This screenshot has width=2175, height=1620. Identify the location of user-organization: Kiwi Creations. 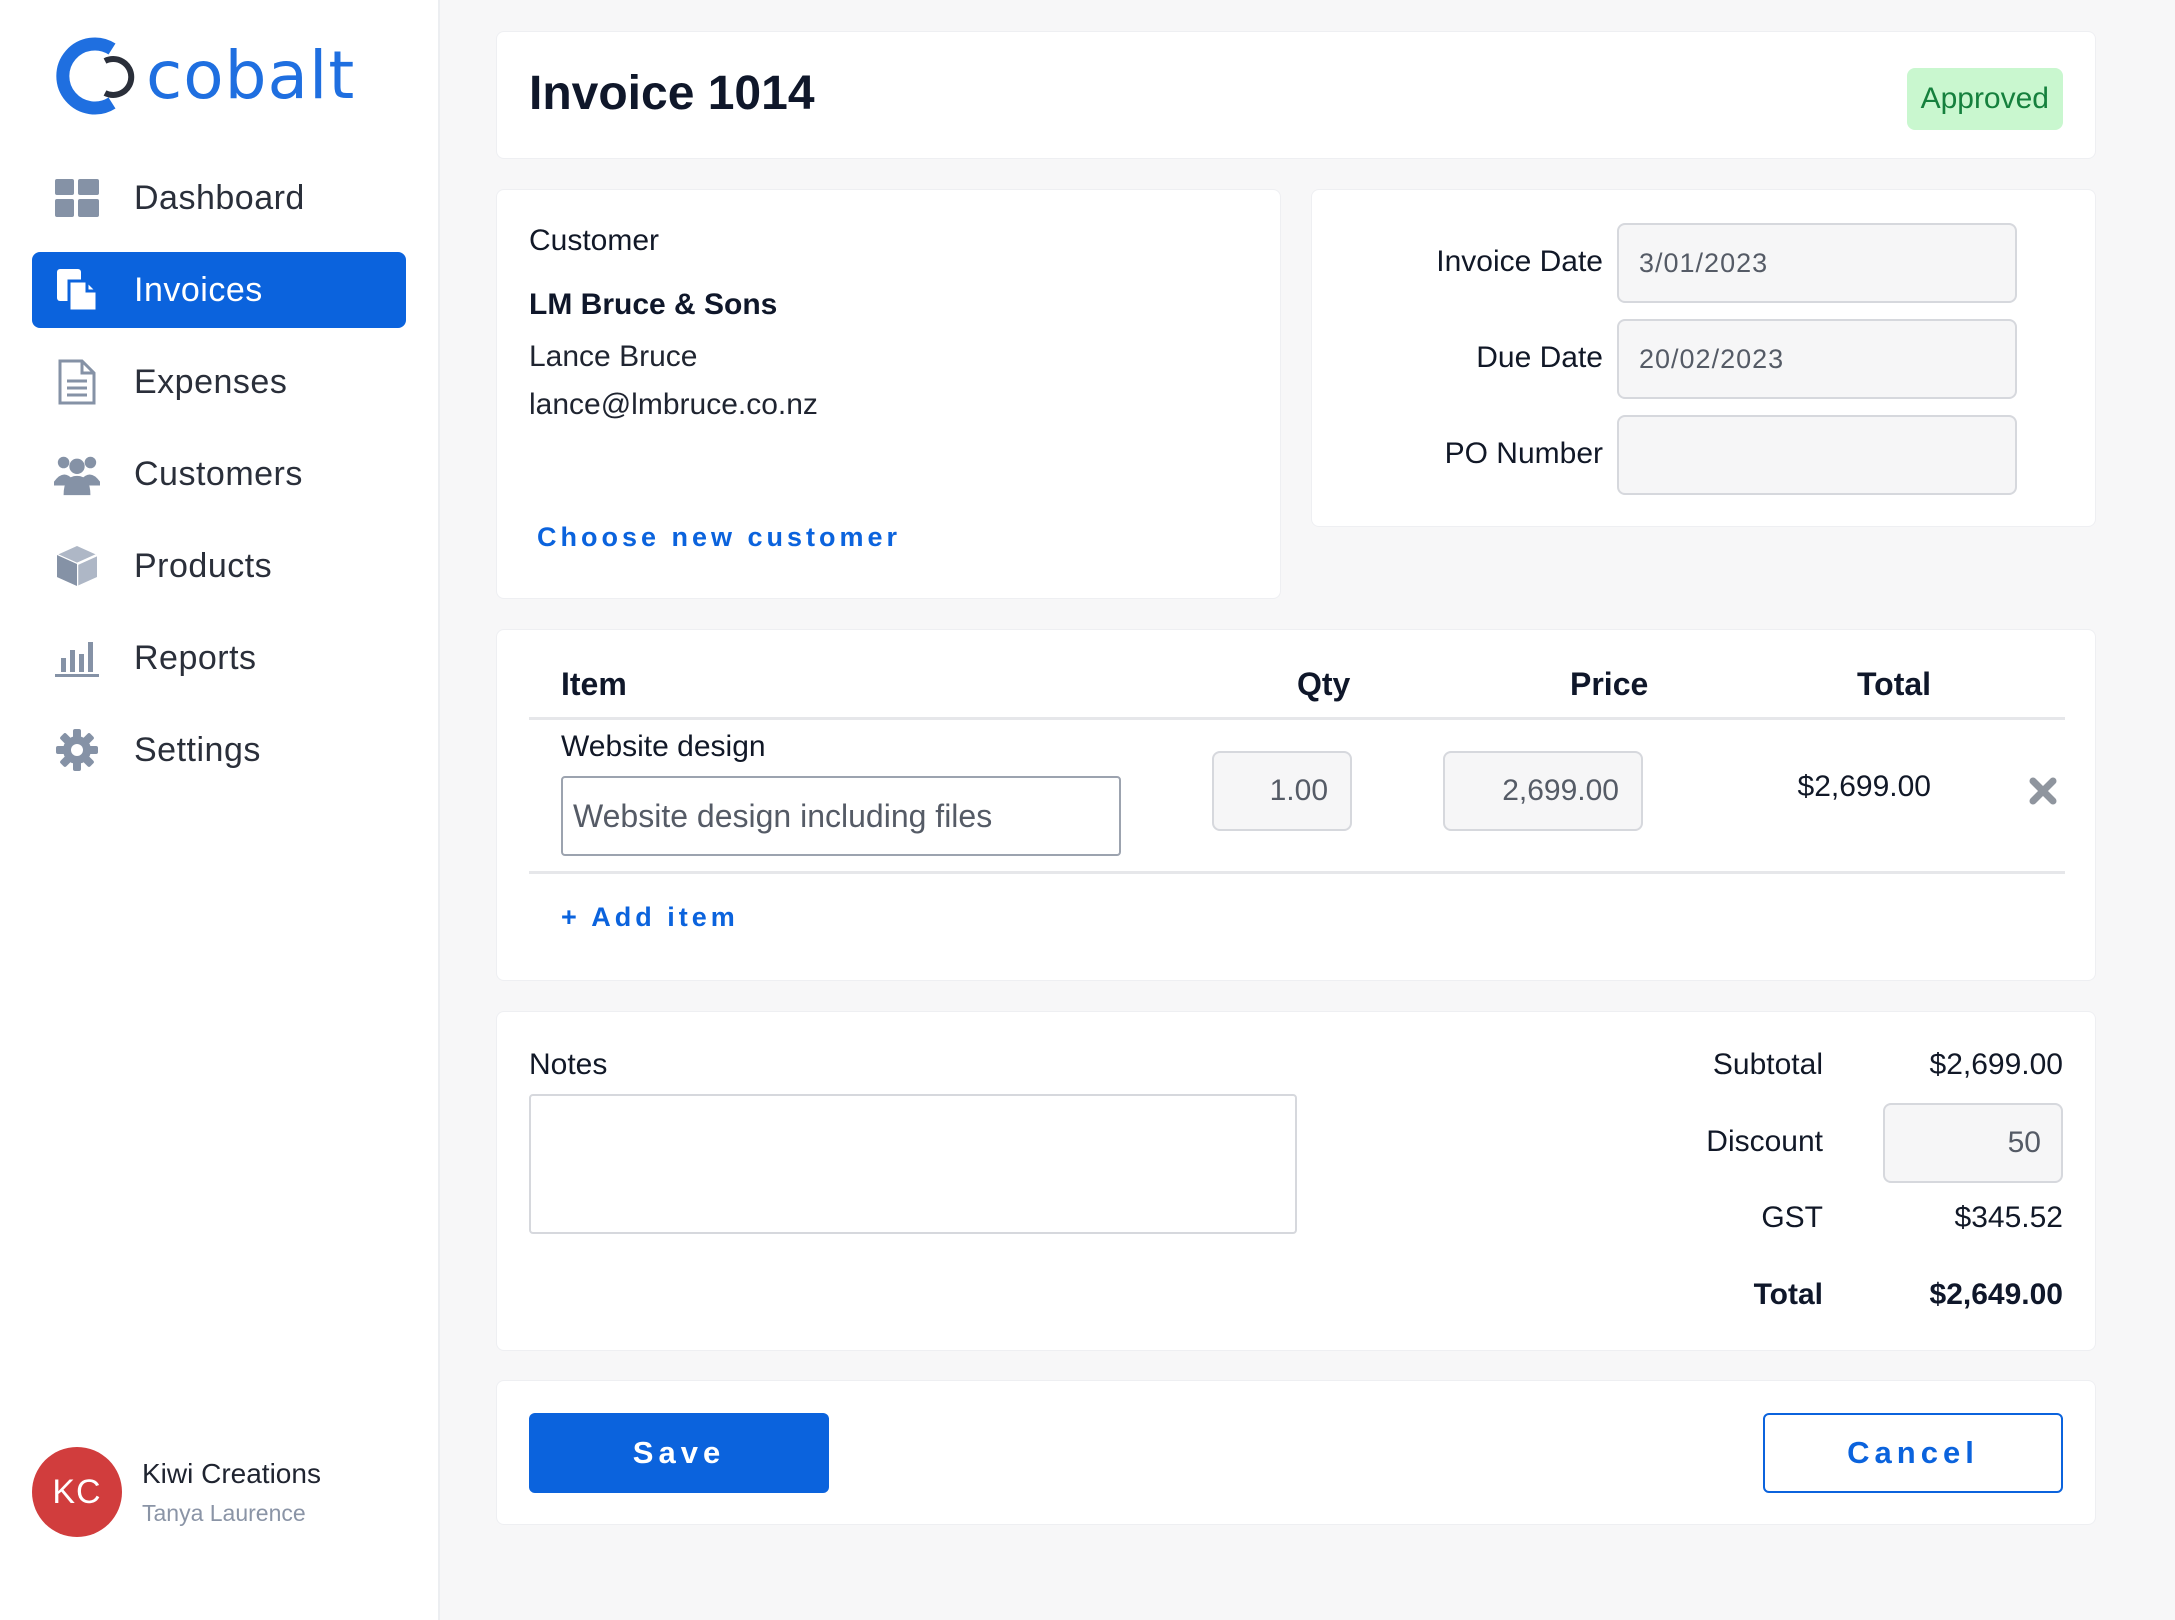
(231, 1473).